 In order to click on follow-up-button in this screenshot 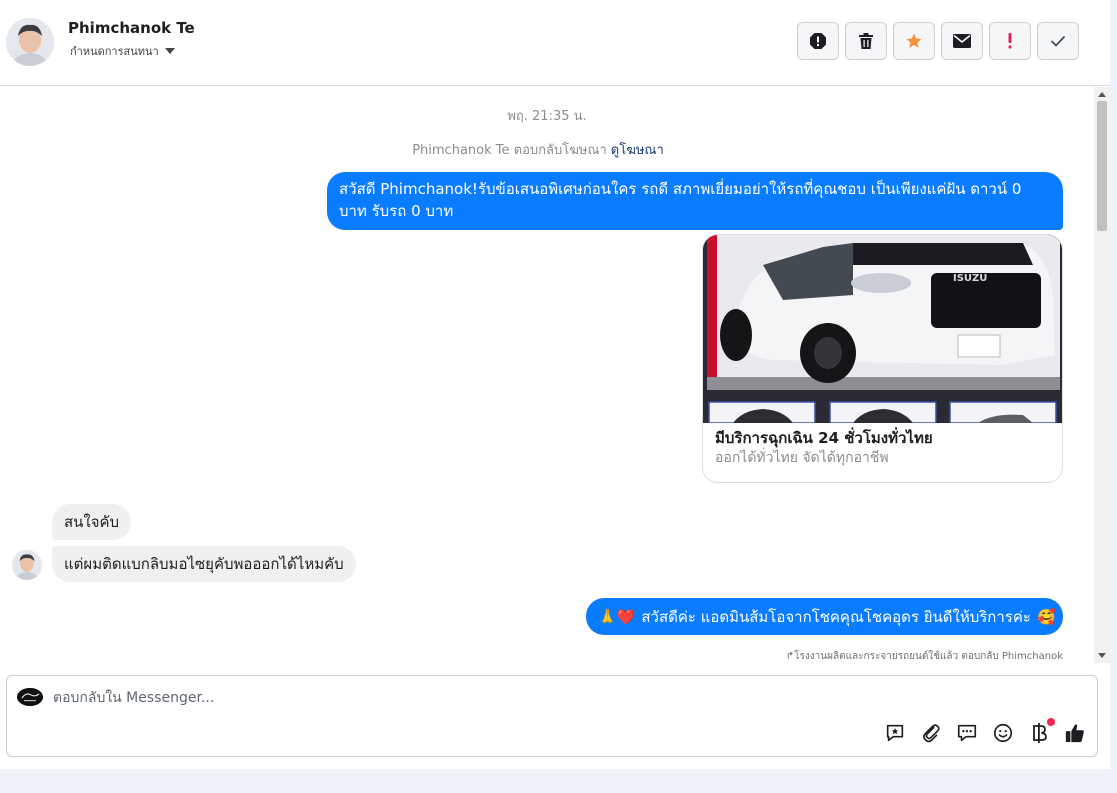, I will do `click(1010, 41)`.